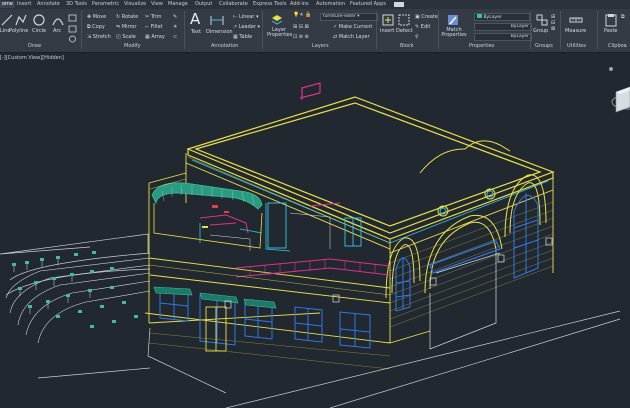 This screenshot has width=630, height=408. Describe the element at coordinates (219, 32) in the screenshot. I see `dimension-button-label: Dimension` at that location.